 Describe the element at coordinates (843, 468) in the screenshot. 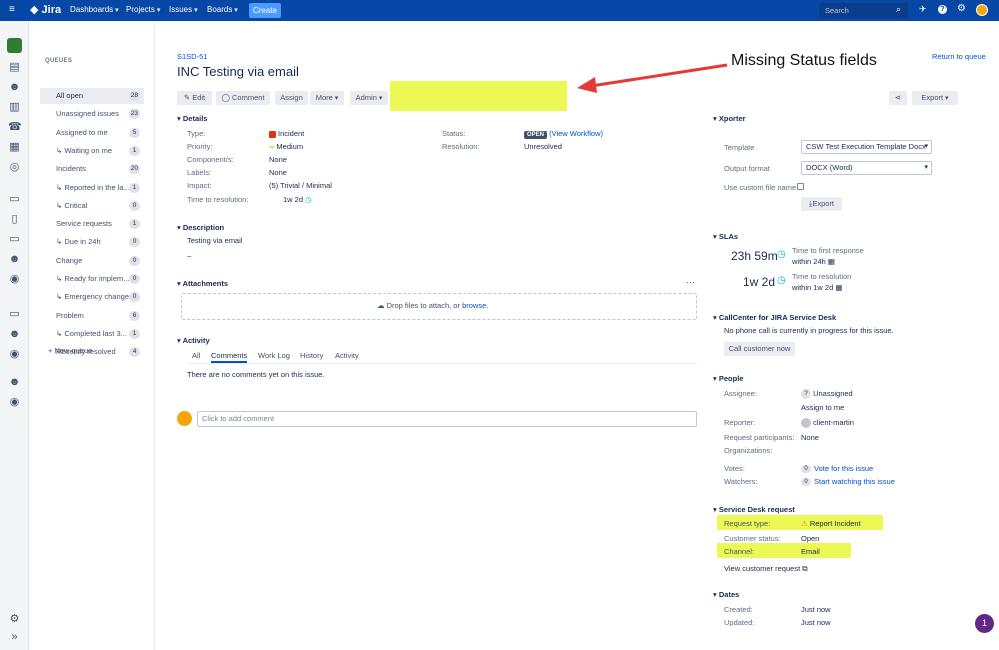

I see `vote-link: Vote for this issue` at that location.